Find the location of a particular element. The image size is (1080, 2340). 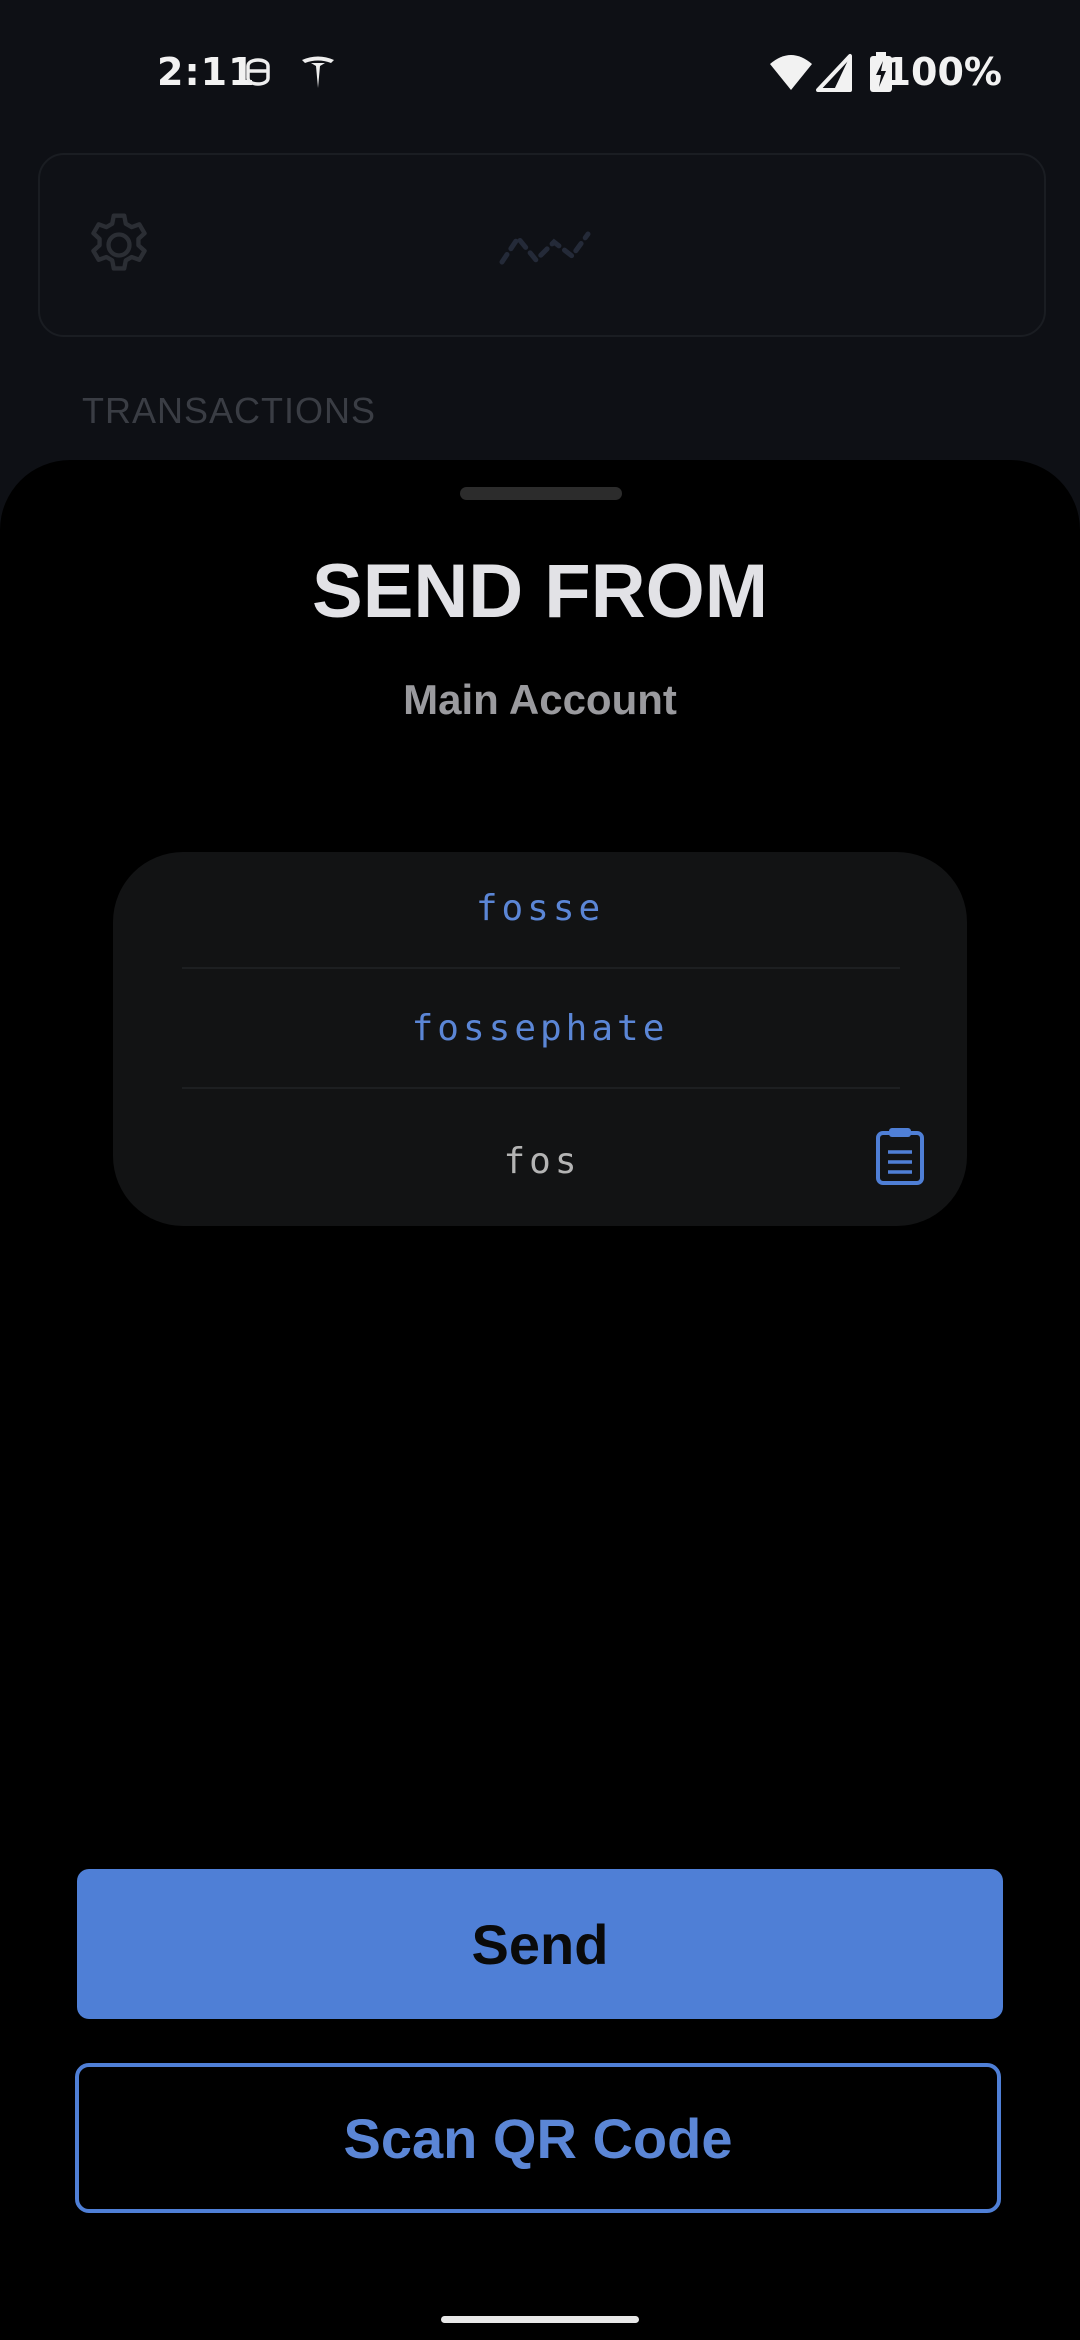

transactions-label: TRANSACTIONS is located at coordinates (229, 410).